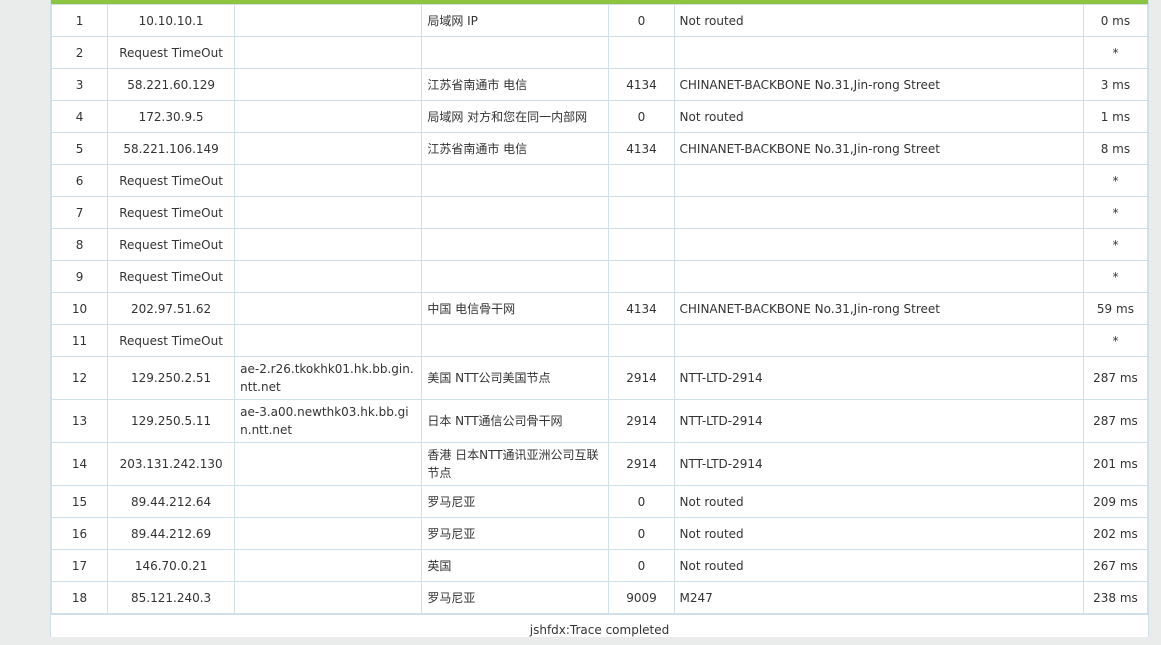 The width and height of the screenshot is (1161, 645). I want to click on ip-address-cell: 129.250.2.51, so click(171, 378).